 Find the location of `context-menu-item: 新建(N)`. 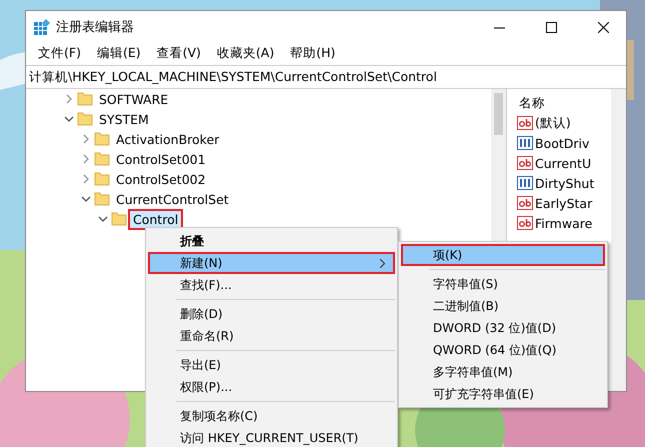

context-menu-item: 新建(N) is located at coordinates (271, 263).